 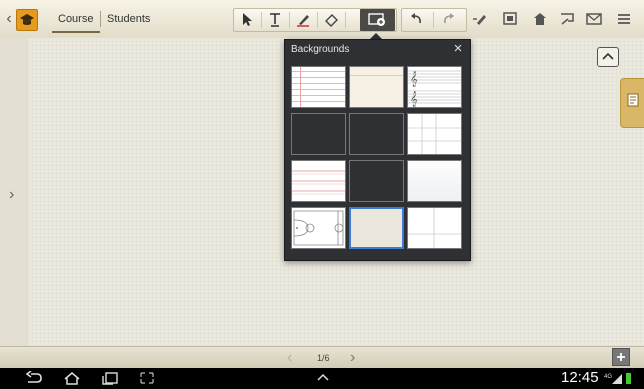 What do you see at coordinates (147, 378) in the screenshot?
I see `screenshot-icon` at bounding box center [147, 378].